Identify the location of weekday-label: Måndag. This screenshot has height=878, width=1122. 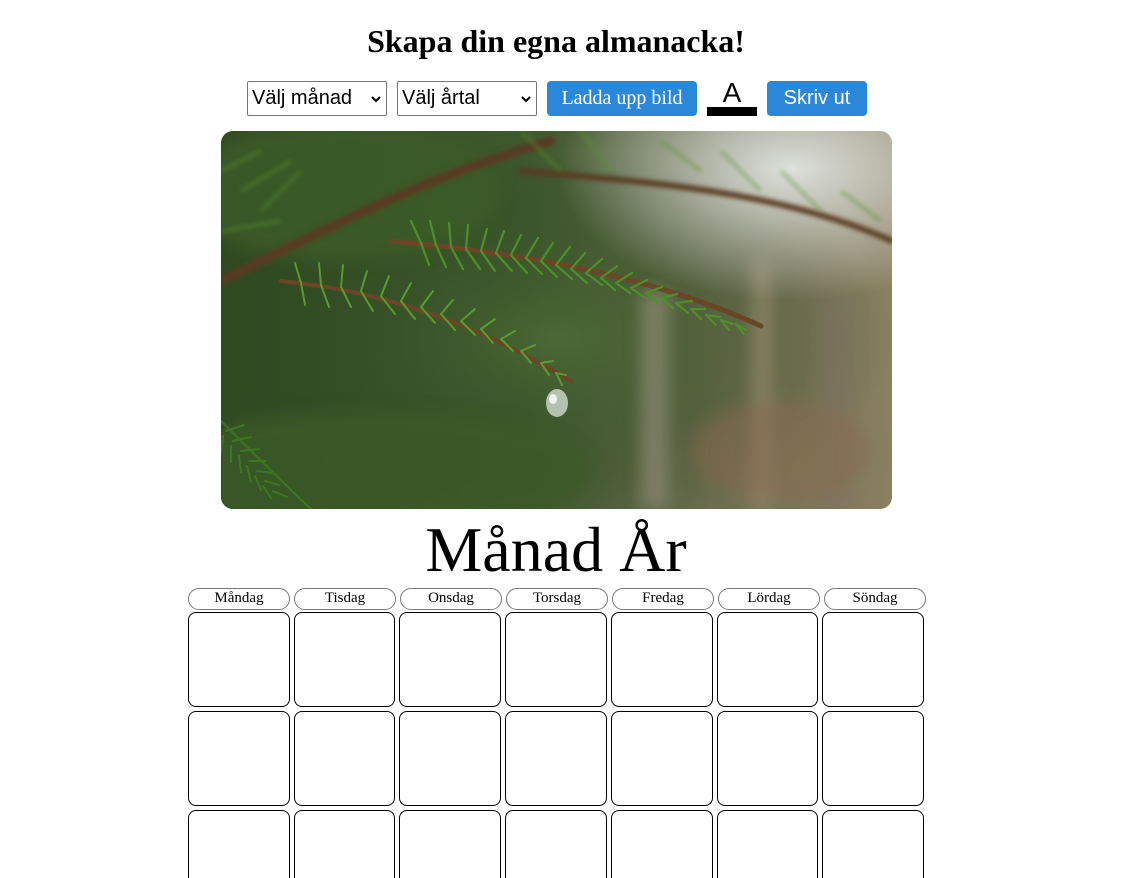
(239, 599).